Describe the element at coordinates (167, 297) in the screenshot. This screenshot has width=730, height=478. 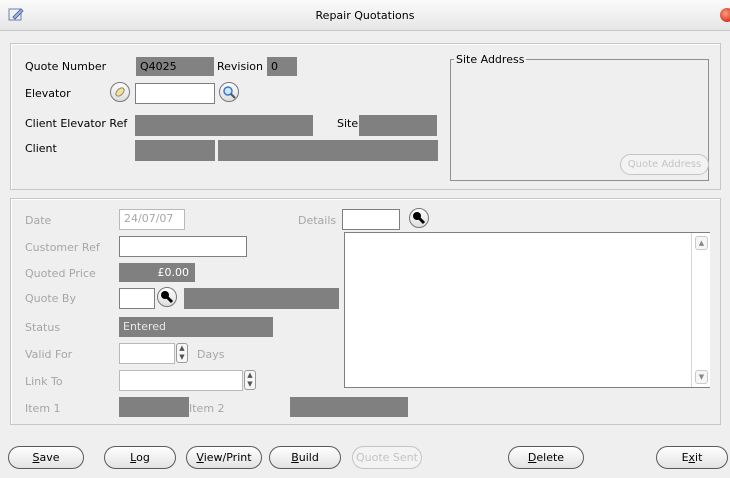
I see `quote-by-search-icon` at that location.